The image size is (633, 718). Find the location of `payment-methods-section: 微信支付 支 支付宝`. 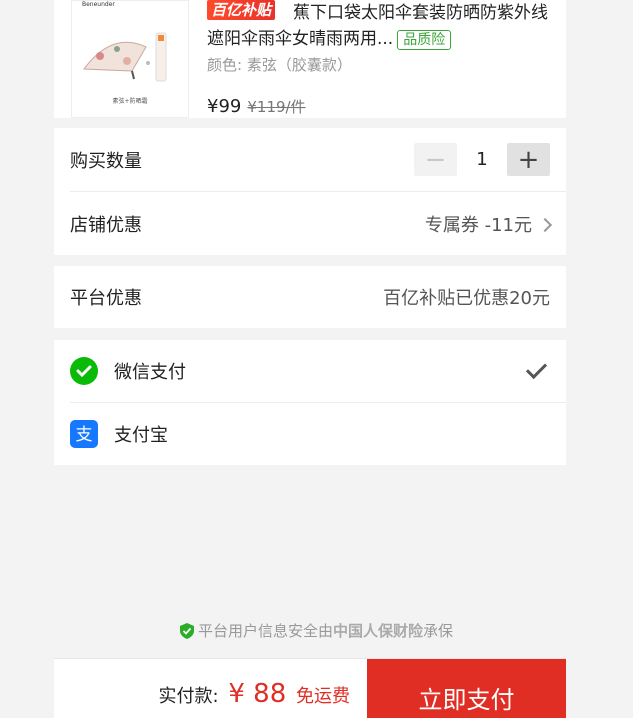

payment-methods-section: 微信支付 支 支付宝 is located at coordinates (310, 402).